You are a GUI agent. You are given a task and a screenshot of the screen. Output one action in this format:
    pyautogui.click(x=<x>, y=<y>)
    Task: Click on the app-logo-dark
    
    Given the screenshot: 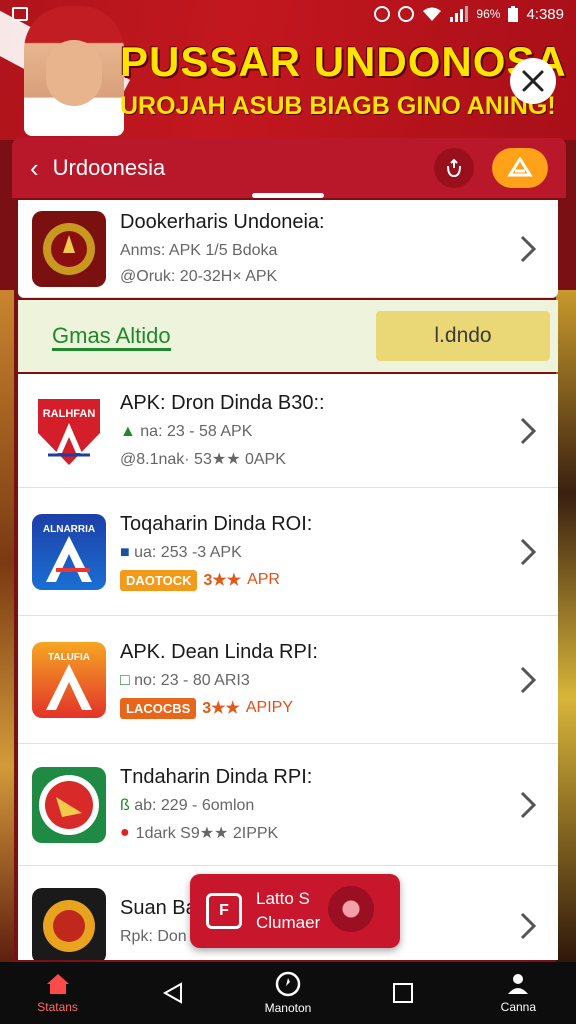 What is the action you would take?
    pyautogui.click(x=69, y=923)
    